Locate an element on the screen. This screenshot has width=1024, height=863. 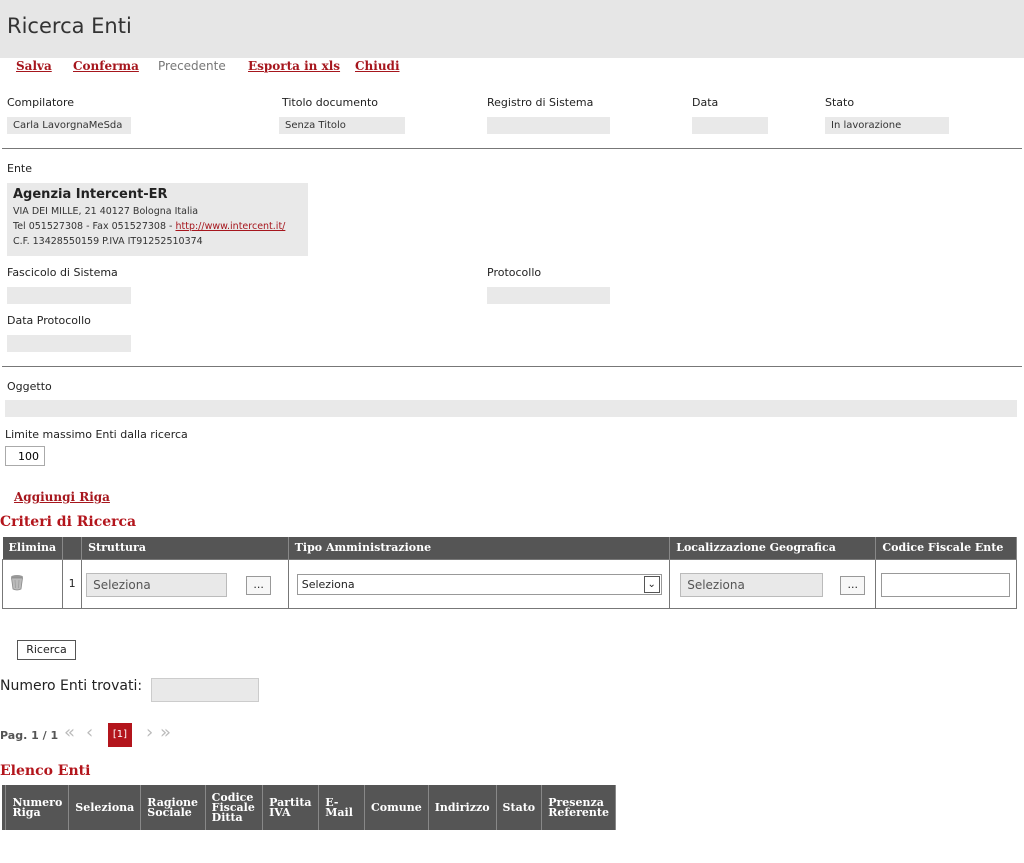
pagination-label: Pag. is located at coordinates (14, 735).